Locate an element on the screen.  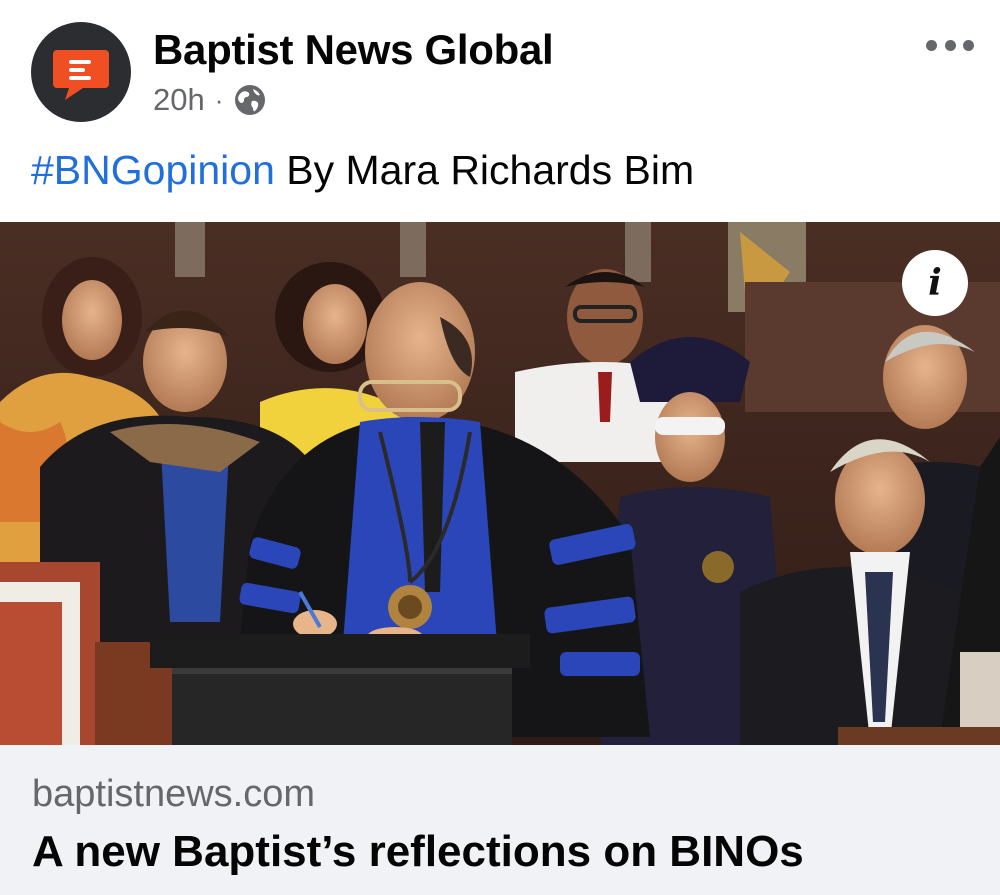
post-meta: 20h · is located at coordinates (210, 100).